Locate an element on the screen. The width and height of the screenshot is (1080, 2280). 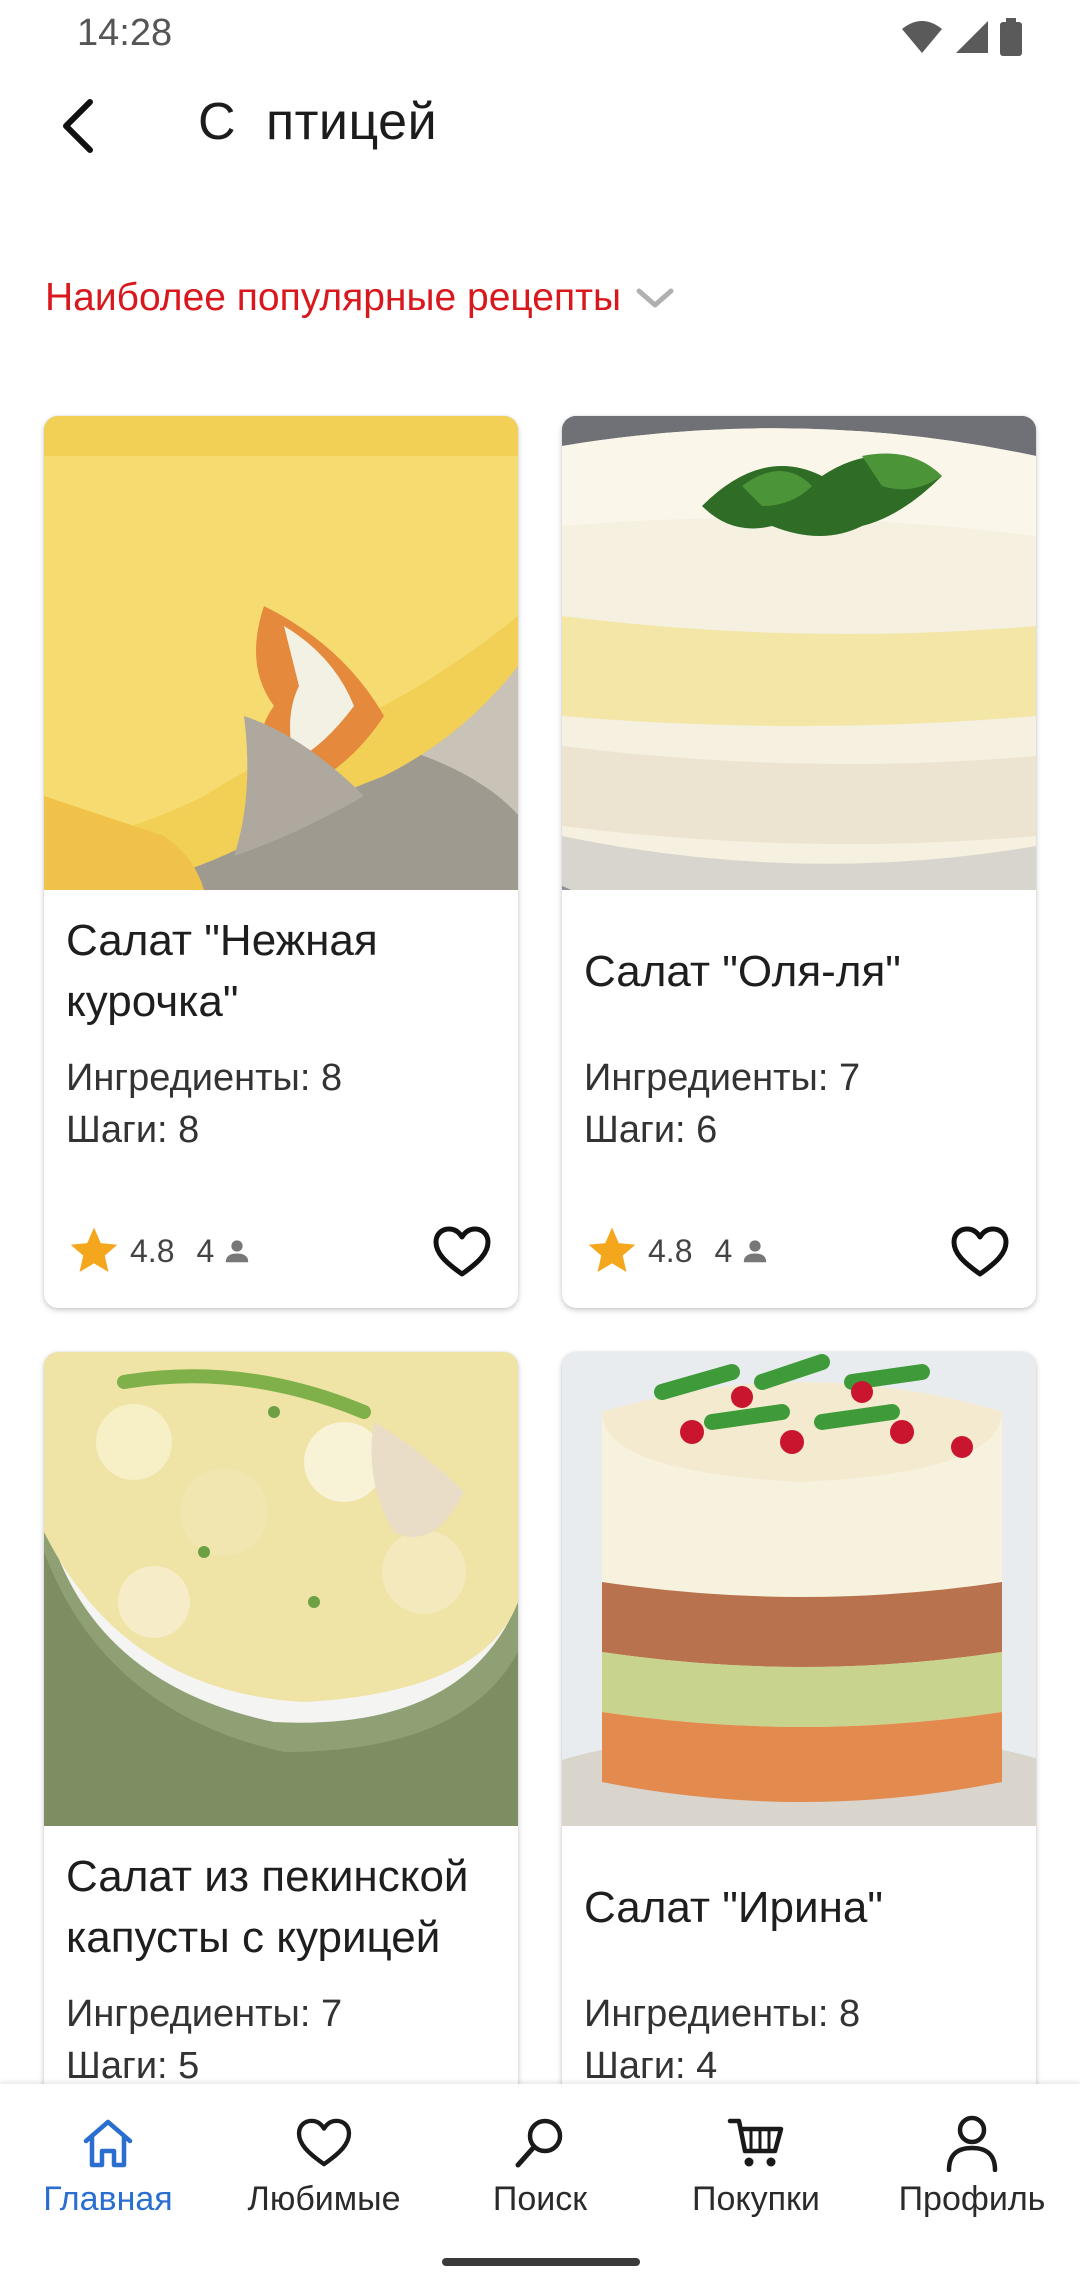
status-icons is located at coordinates (961, 37).